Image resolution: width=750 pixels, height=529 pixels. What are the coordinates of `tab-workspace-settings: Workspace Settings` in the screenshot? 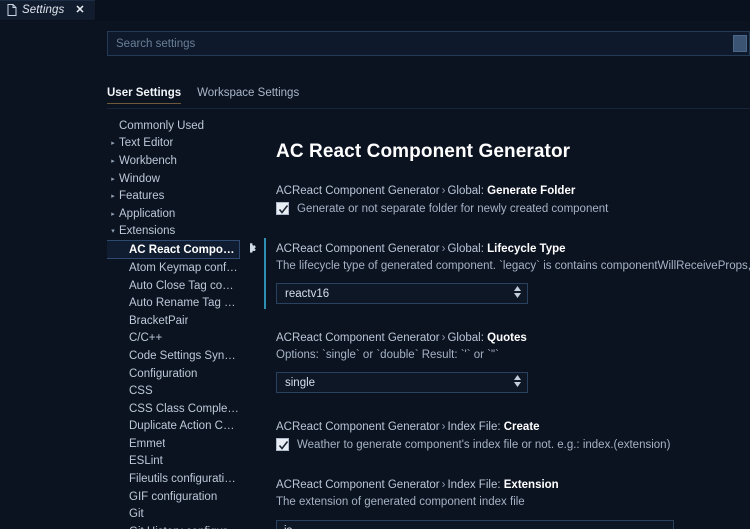 It's located at (248, 95).